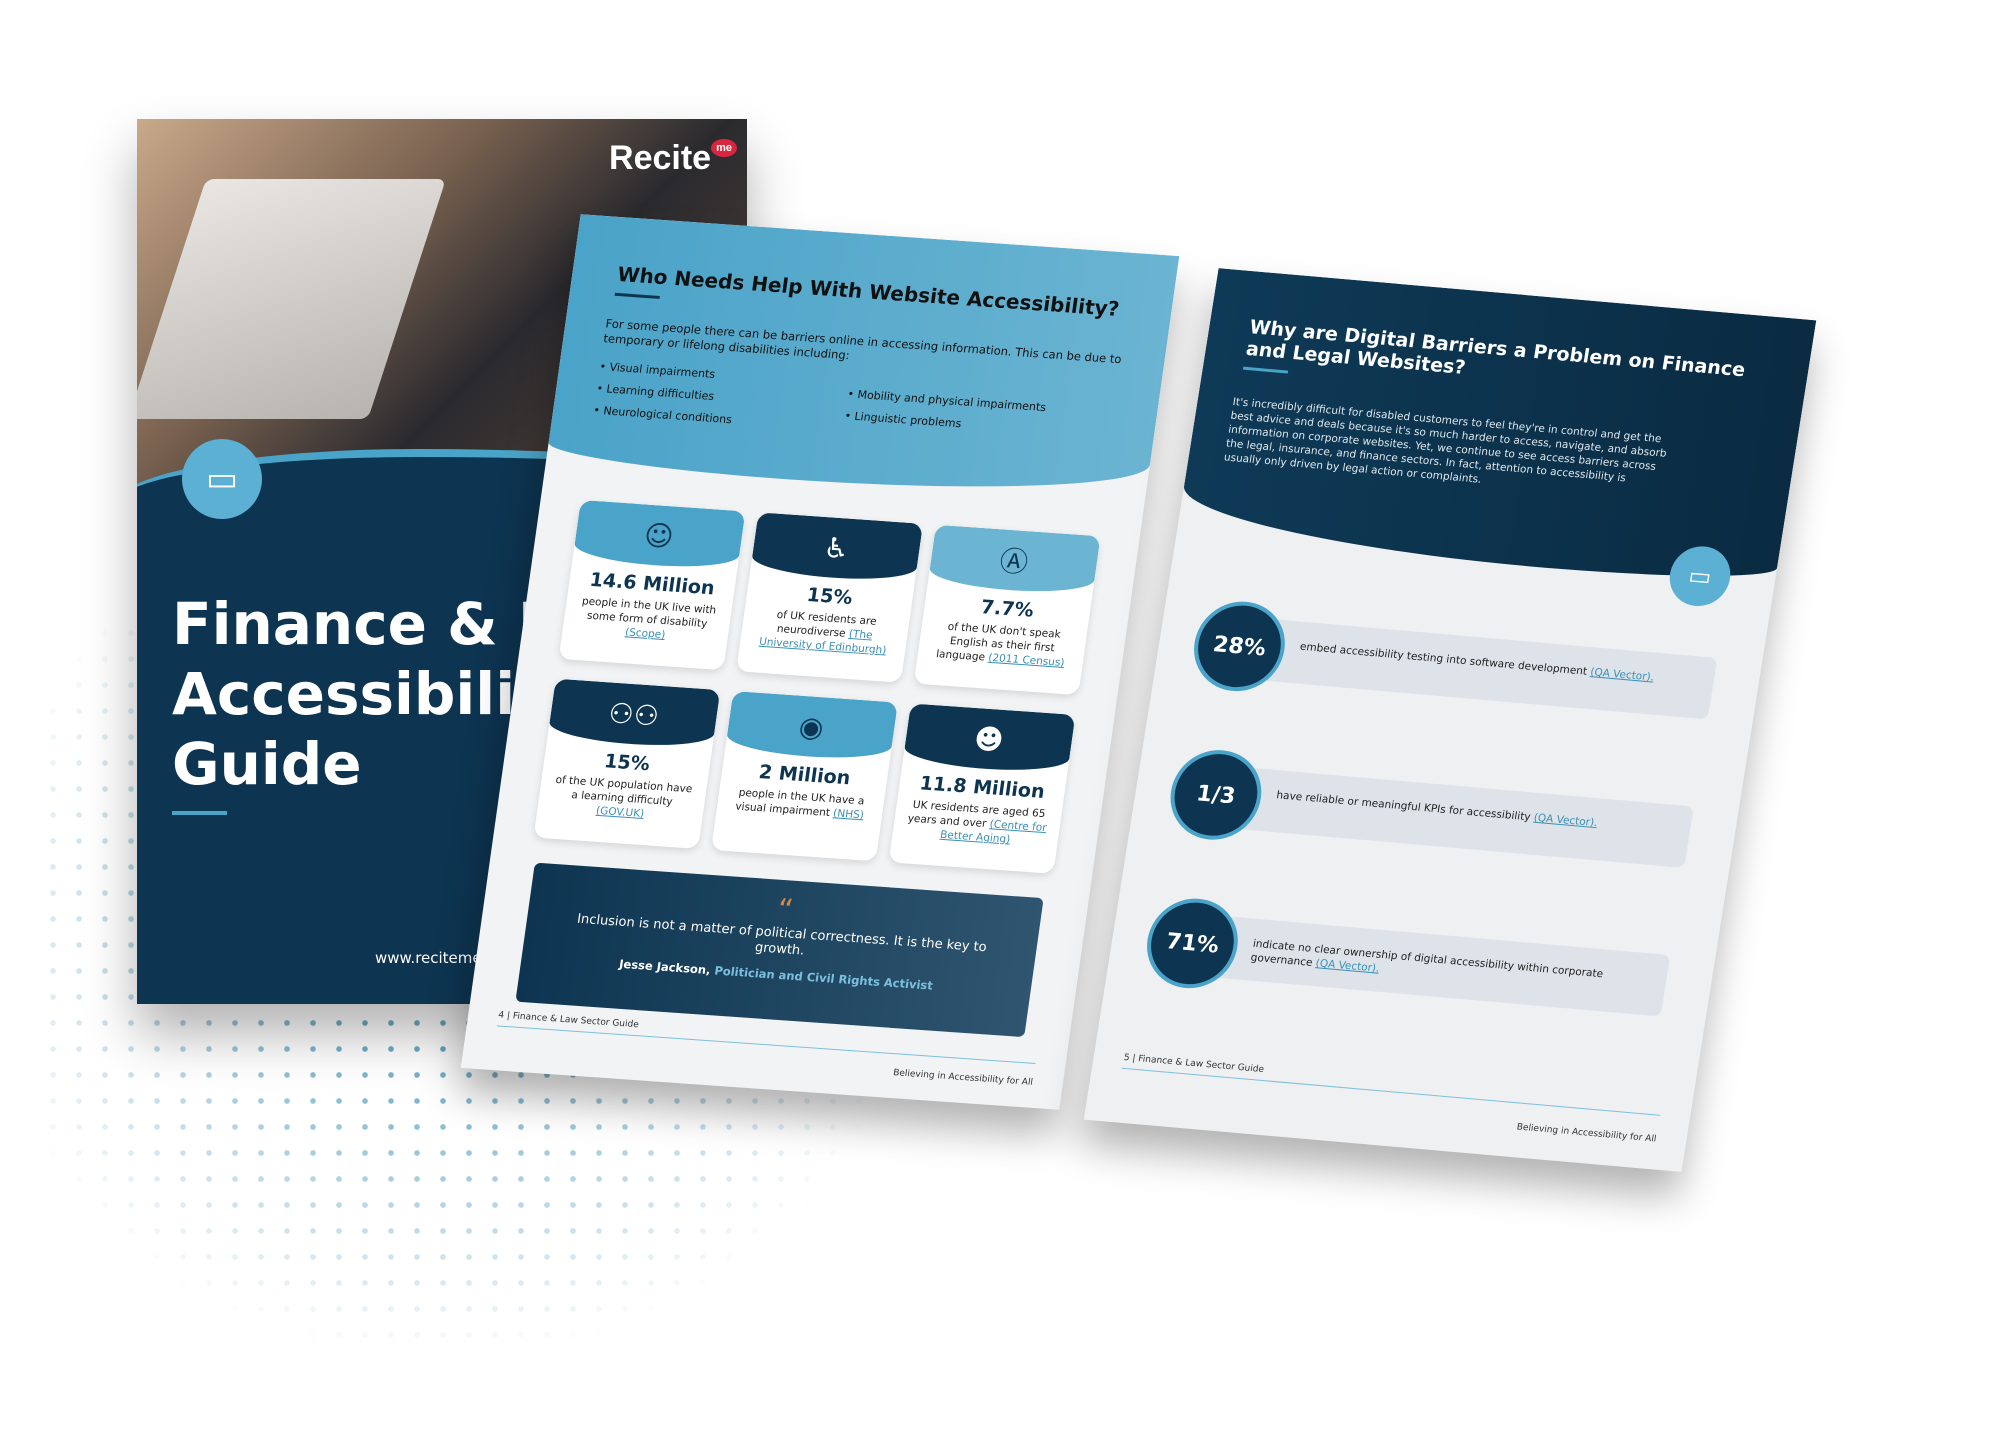 The image size is (2000, 1442). Describe the element at coordinates (634, 714) in the screenshot. I see `people-group-icon: ⚇⚇` at that location.